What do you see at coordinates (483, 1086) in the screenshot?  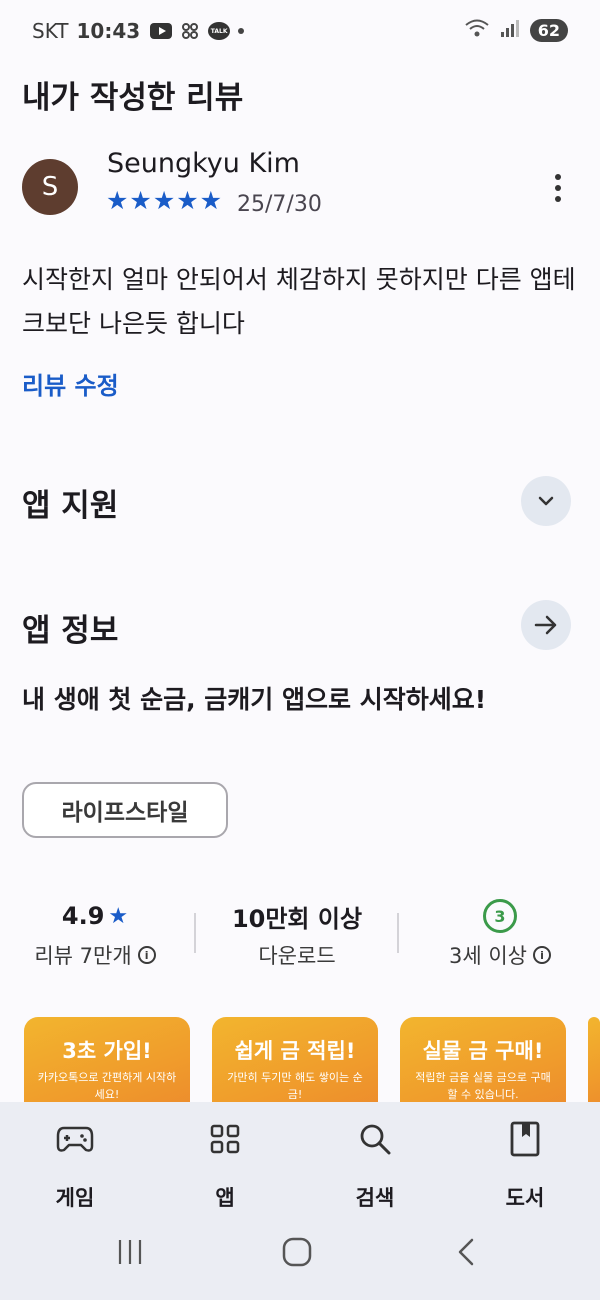 I see `screenshot-subtitle: 적립한 금을 실물 금으로 구매 할 수 있습니다.` at bounding box center [483, 1086].